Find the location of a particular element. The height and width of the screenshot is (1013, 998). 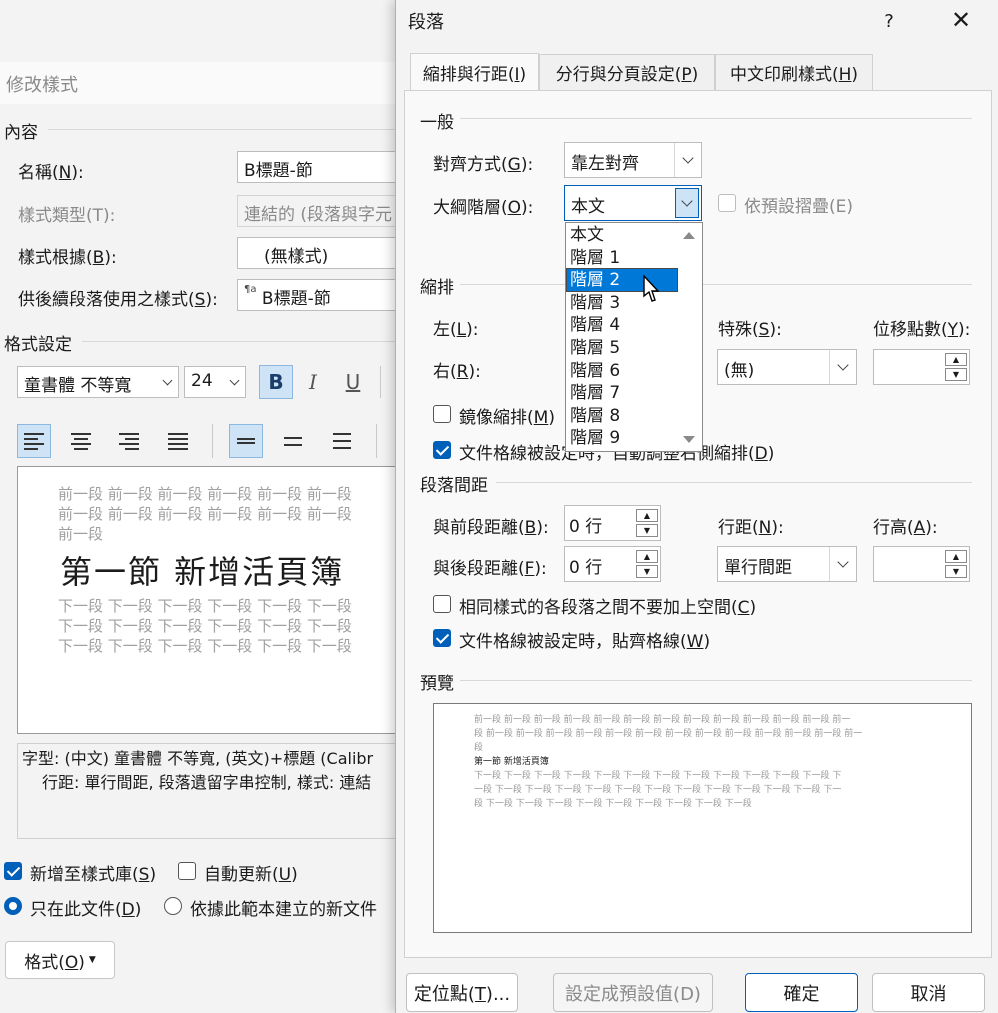

special-select: (無) is located at coordinates (787, 367).